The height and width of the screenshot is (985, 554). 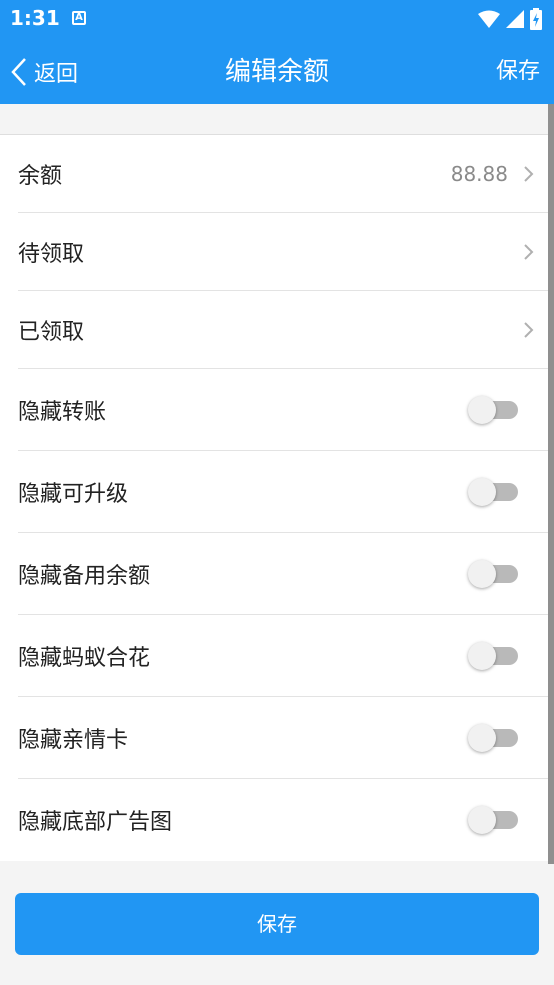 What do you see at coordinates (79, 18) in the screenshot?
I see `notification-icon: A` at bounding box center [79, 18].